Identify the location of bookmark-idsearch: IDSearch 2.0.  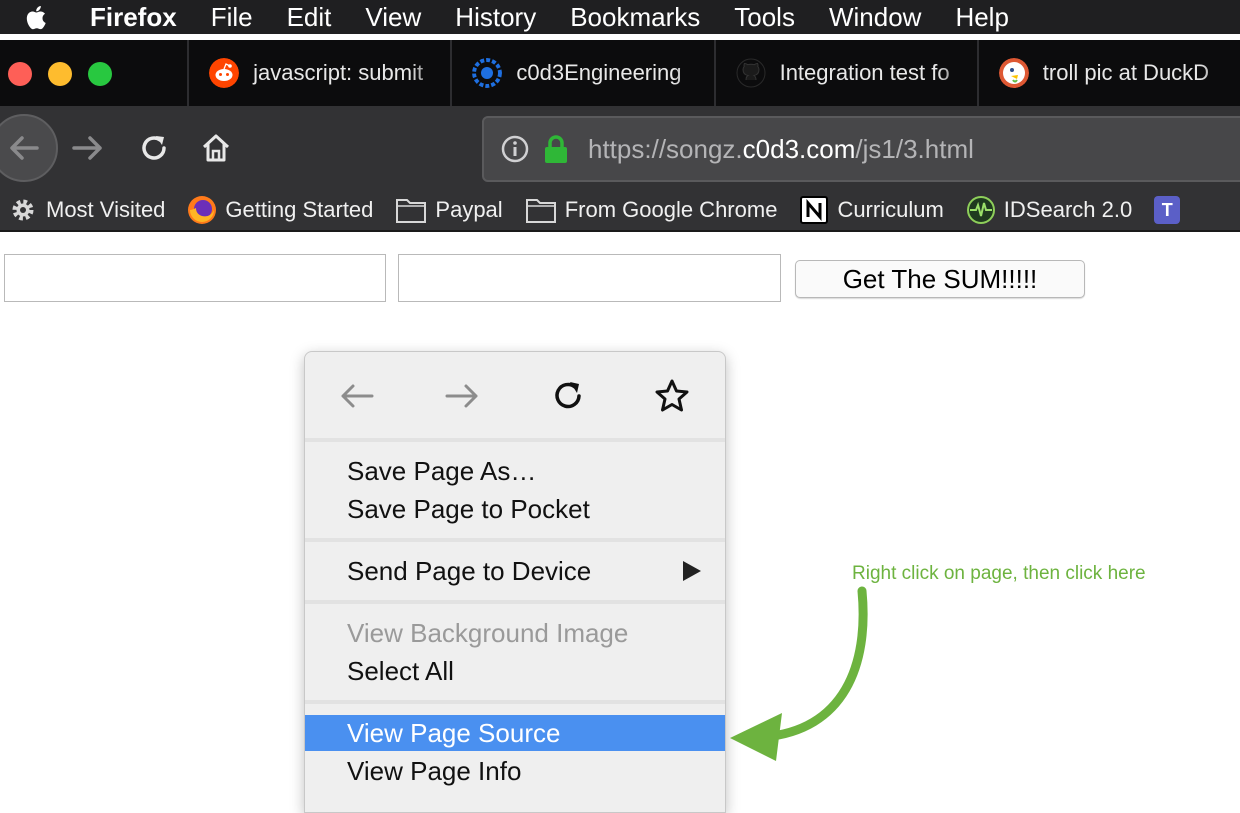
(1049, 210).